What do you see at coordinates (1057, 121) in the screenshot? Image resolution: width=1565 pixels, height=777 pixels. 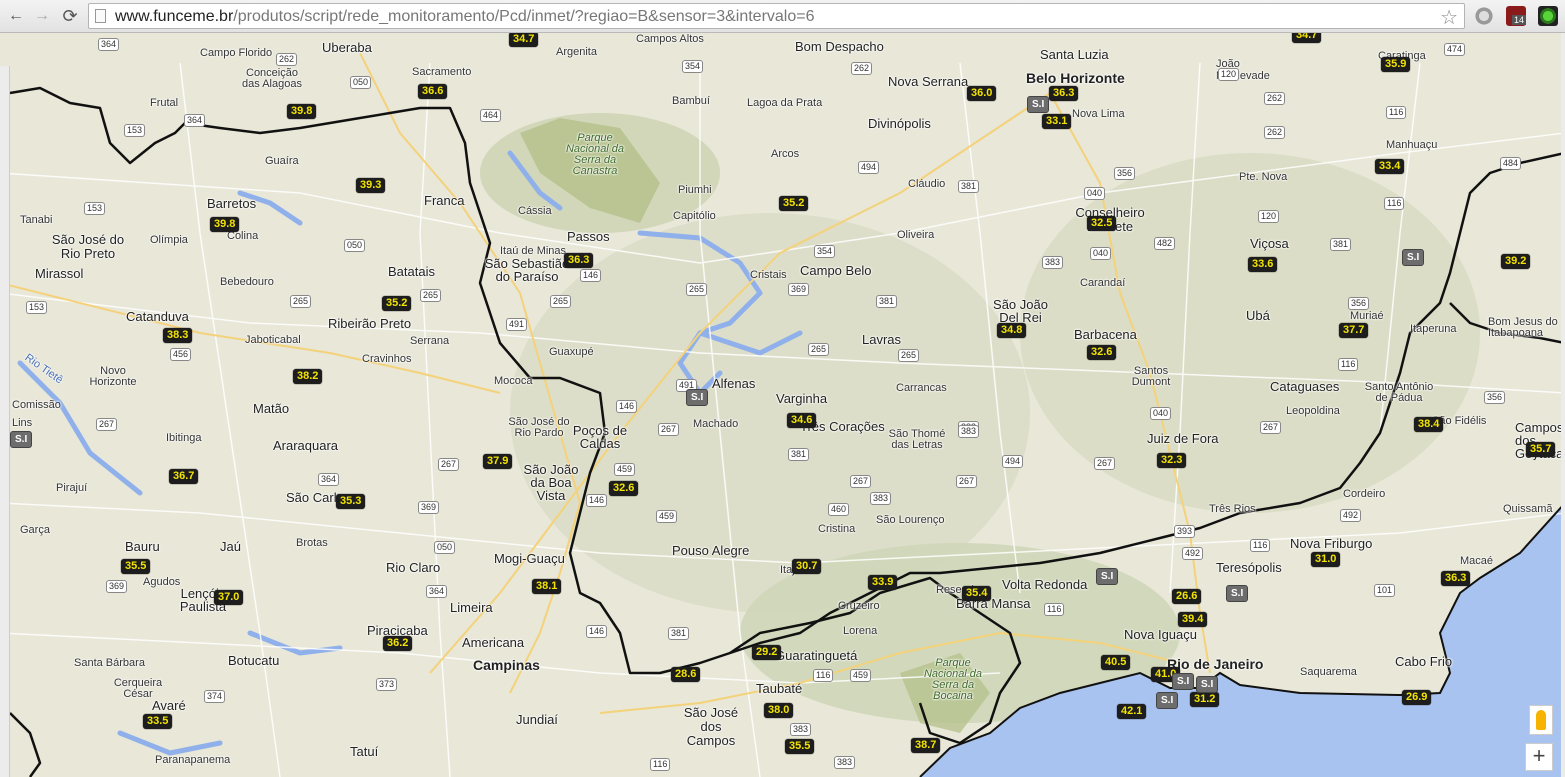 I see `station-reading-badge: 33.1` at bounding box center [1057, 121].